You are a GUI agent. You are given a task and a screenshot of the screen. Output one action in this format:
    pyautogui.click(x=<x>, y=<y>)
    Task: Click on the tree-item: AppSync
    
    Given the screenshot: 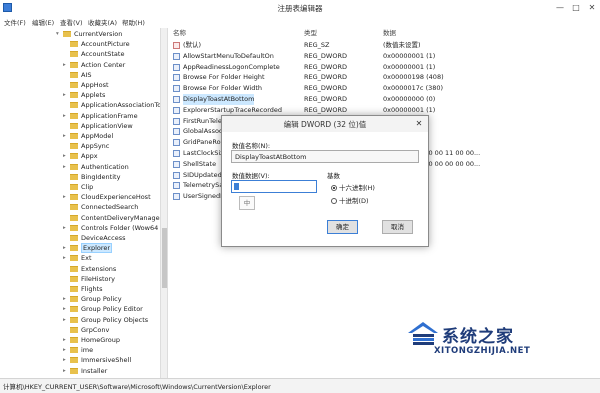 What is the action you would take?
    pyautogui.click(x=86, y=146)
    